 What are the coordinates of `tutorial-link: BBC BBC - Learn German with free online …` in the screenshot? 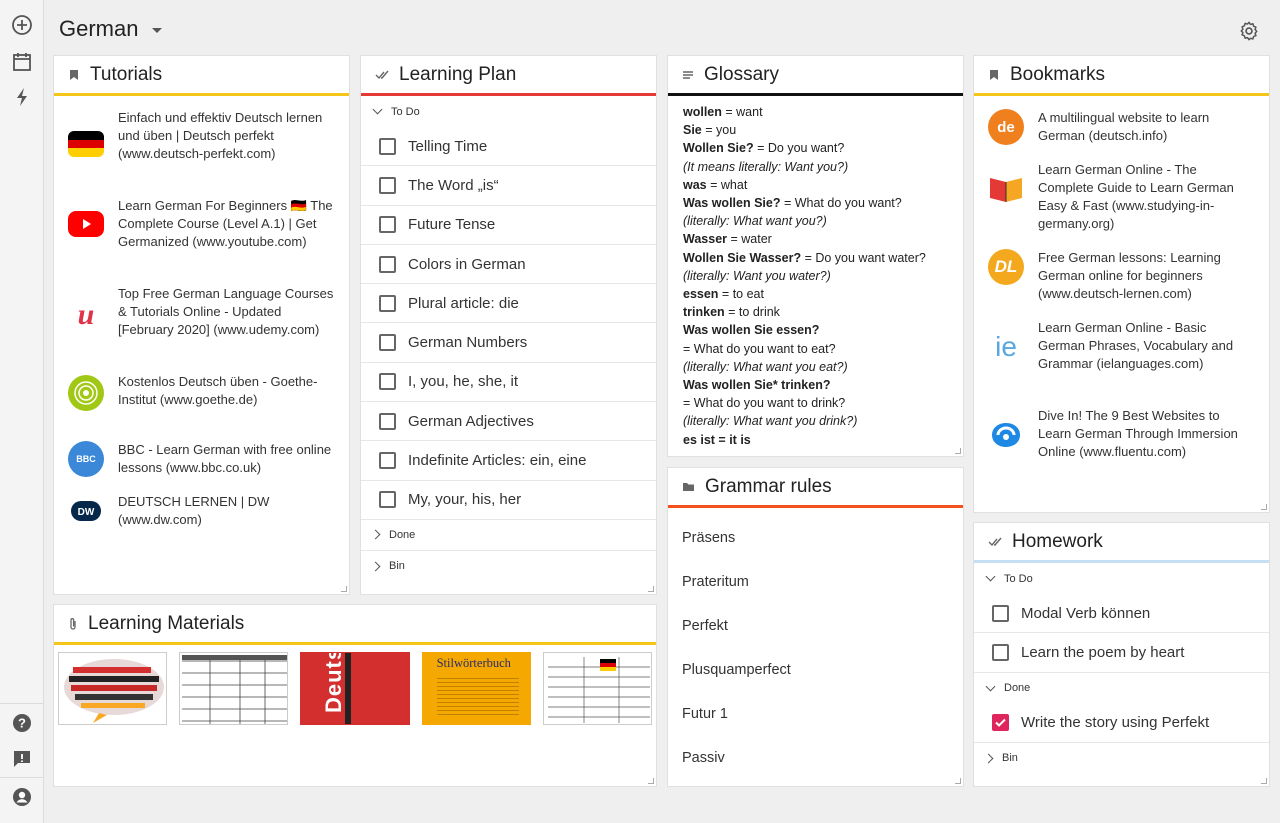 It's located at (201, 467).